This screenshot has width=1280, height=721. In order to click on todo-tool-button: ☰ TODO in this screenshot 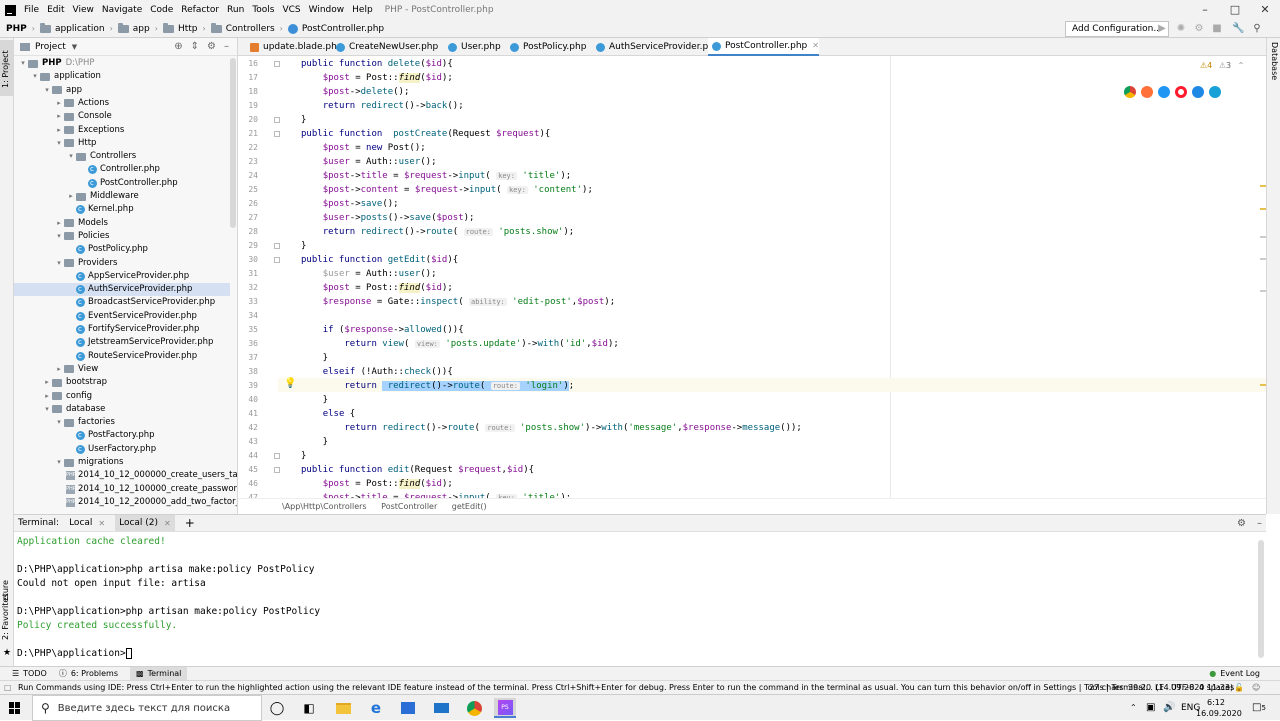, I will do `click(29, 673)`.